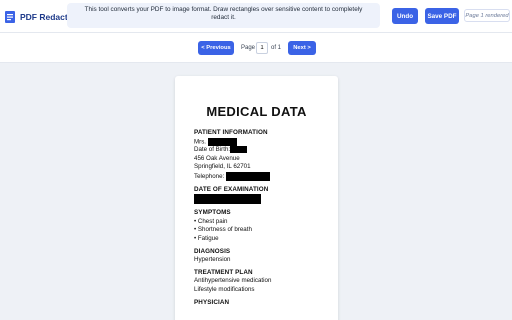  Describe the element at coordinates (212, 251) in the screenshot. I see `diagnosis-heading: DIAGNOSIS` at that location.